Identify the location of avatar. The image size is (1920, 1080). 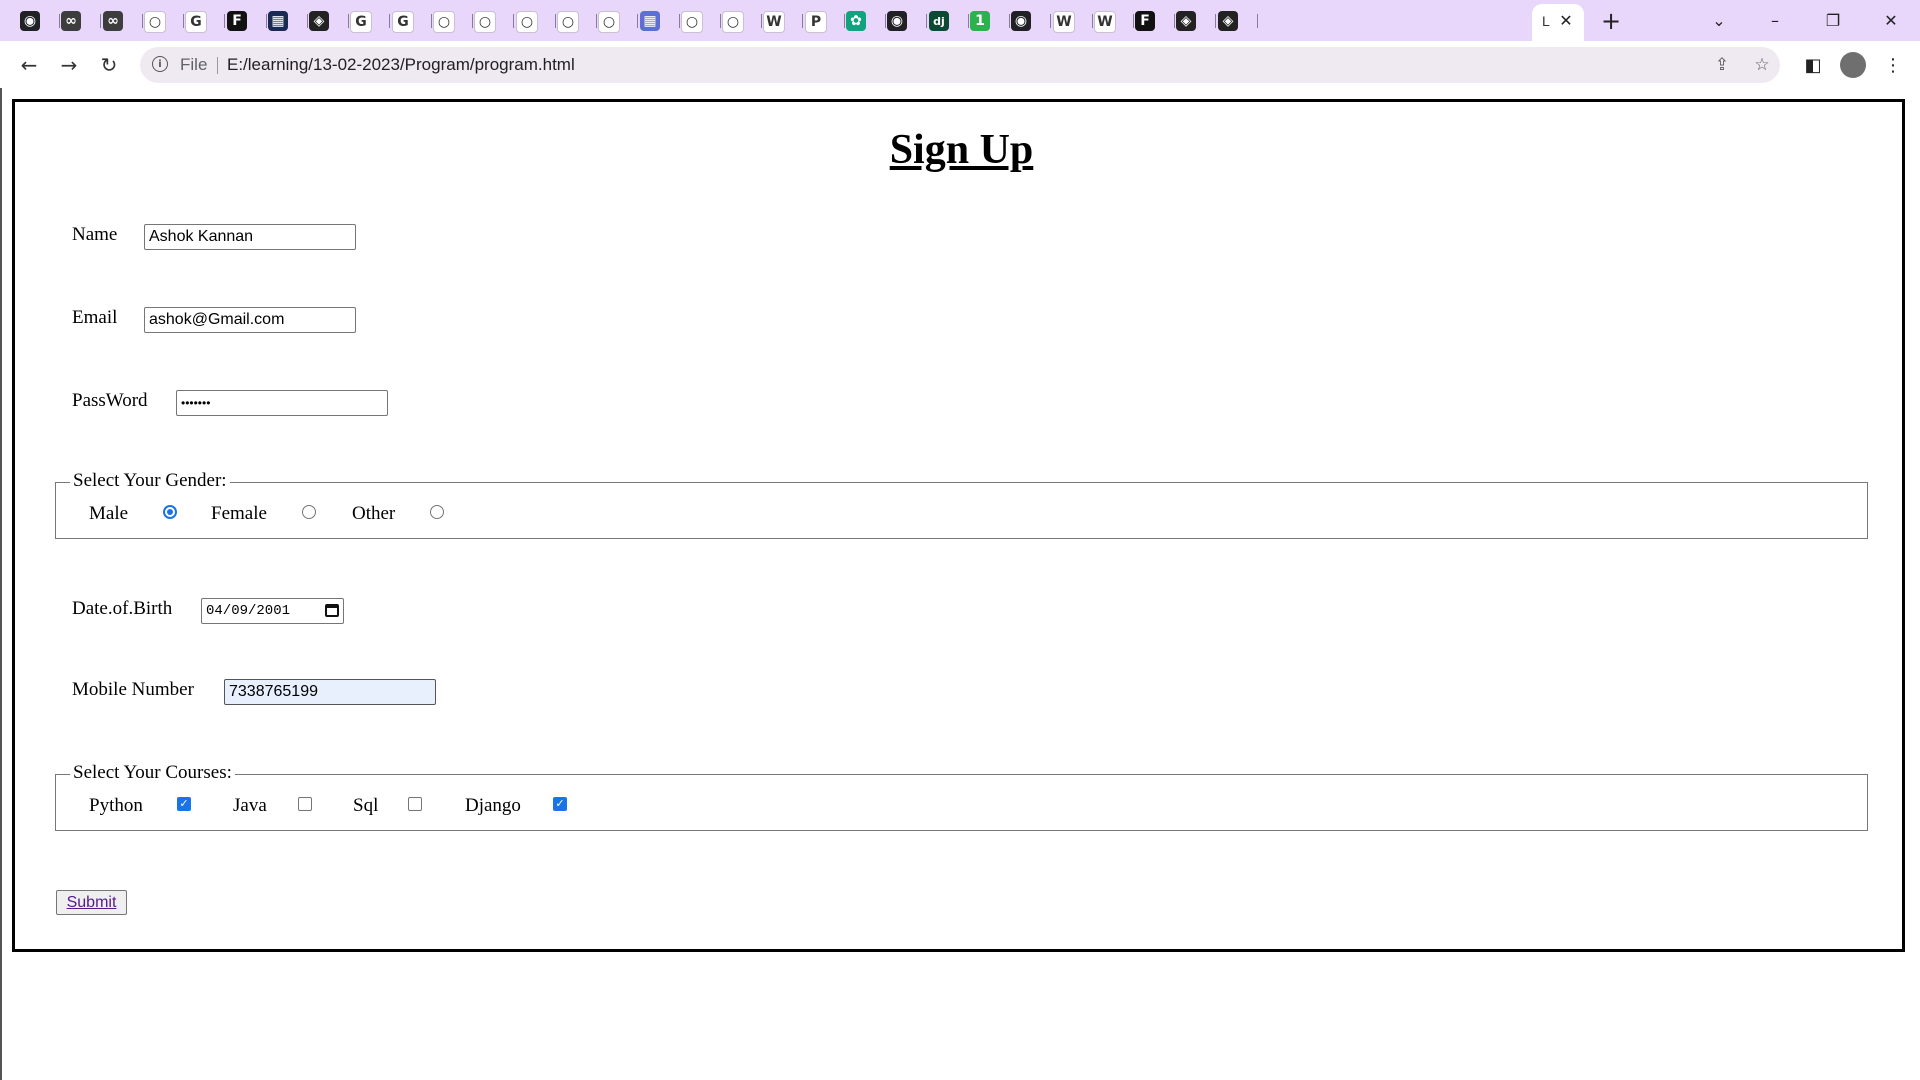
(1853, 65).